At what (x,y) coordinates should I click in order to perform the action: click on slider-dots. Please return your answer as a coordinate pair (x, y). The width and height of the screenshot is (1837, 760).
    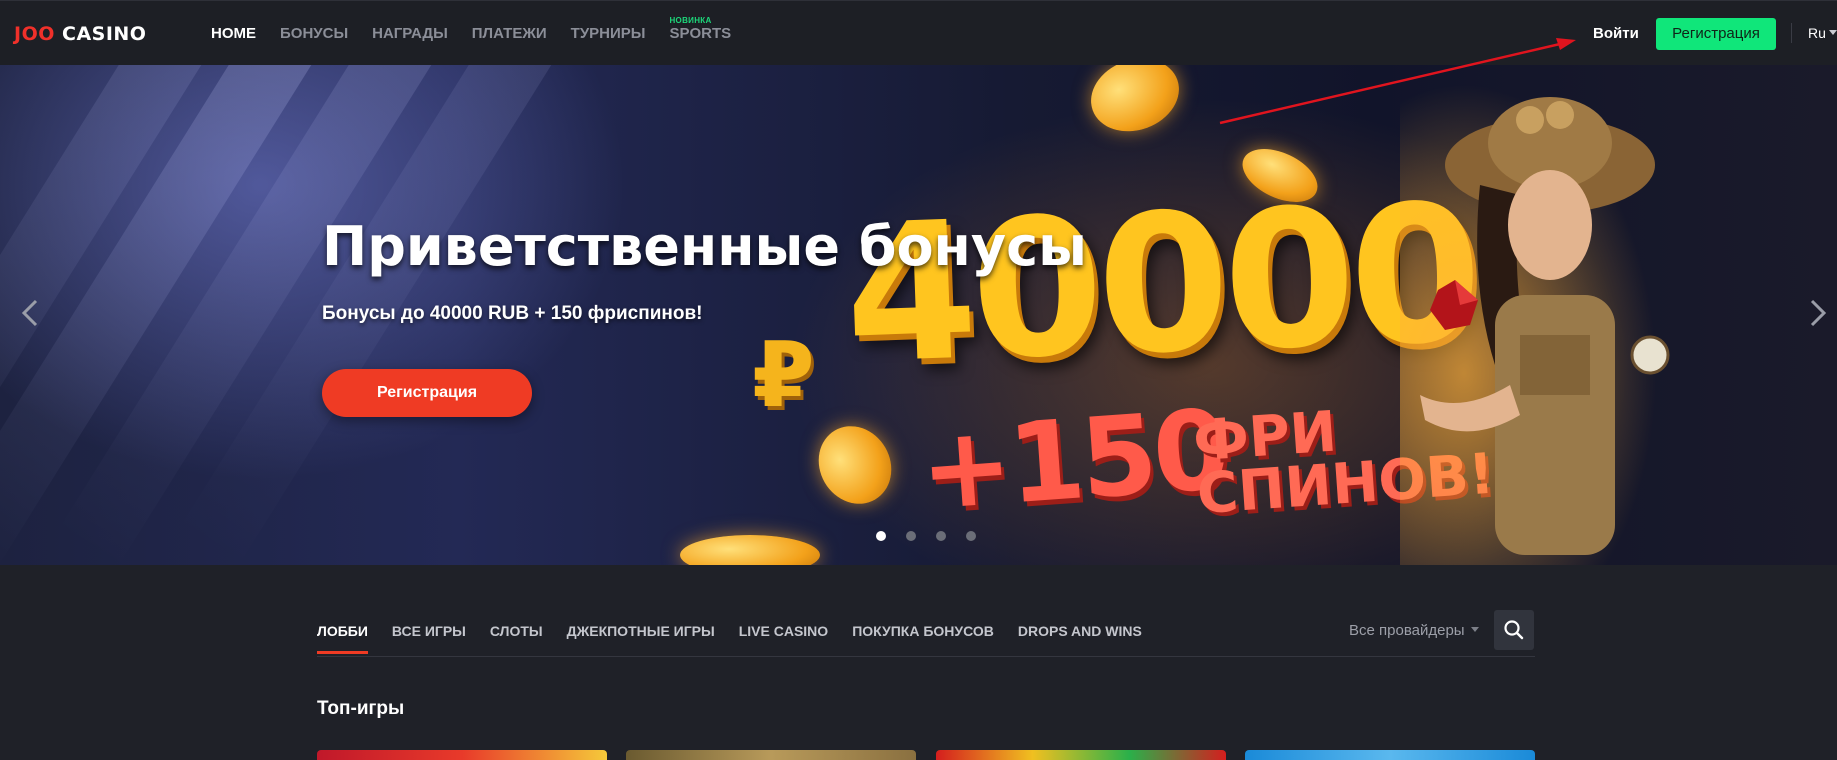
    Looking at the image, I should click on (926, 536).